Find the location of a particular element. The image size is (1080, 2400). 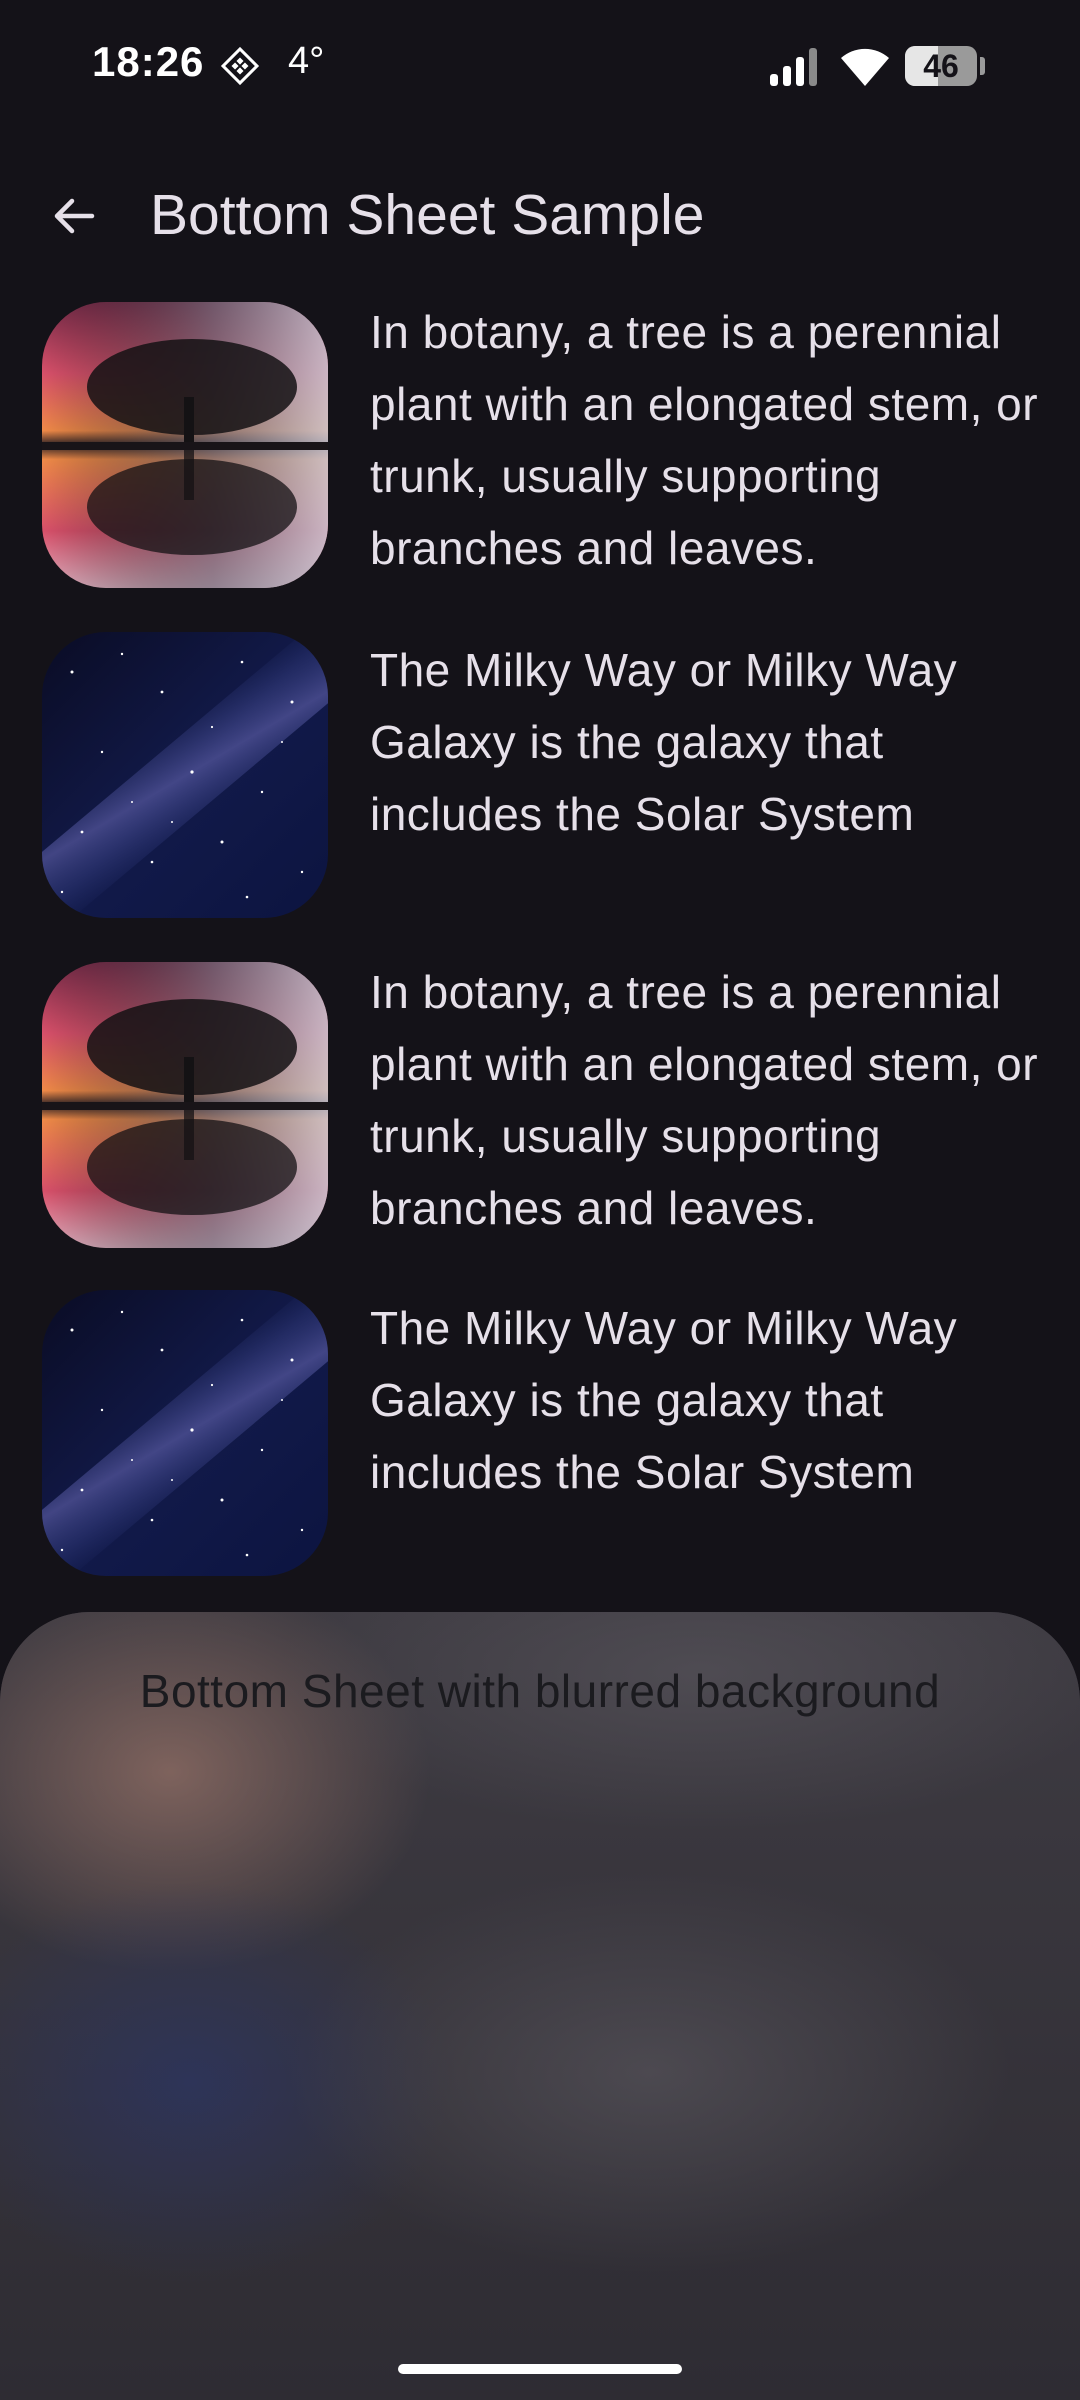

page-title: Bottom Sheet Sample is located at coordinates (427, 215).